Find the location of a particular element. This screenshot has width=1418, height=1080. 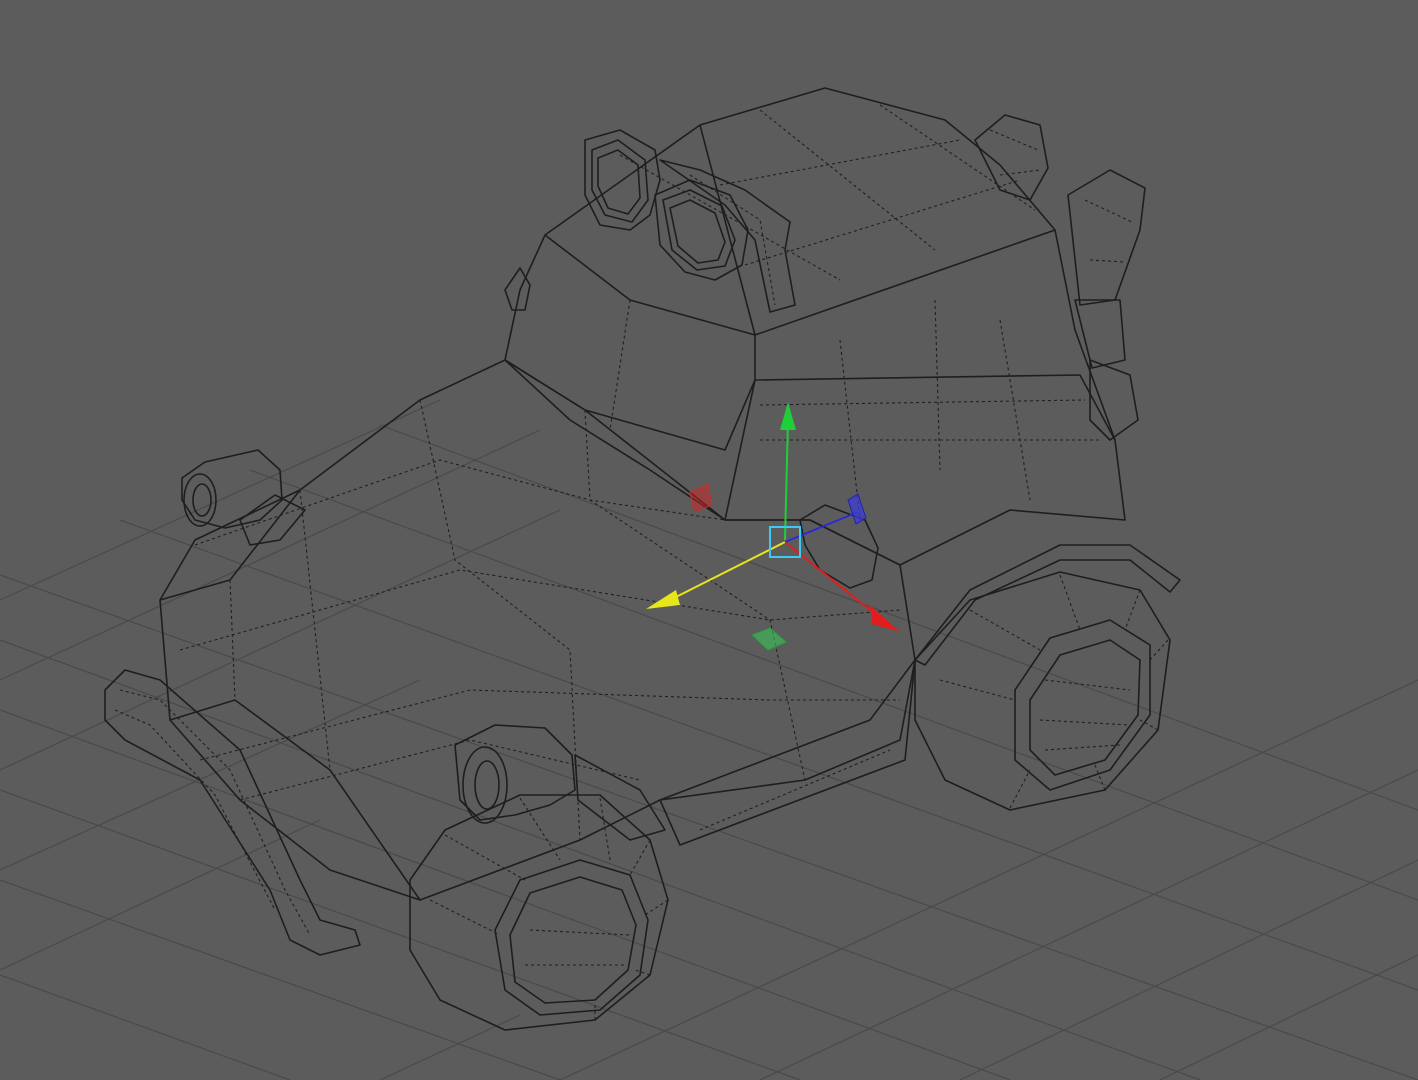

exhaust-pipes is located at coordinates (1060, 277).